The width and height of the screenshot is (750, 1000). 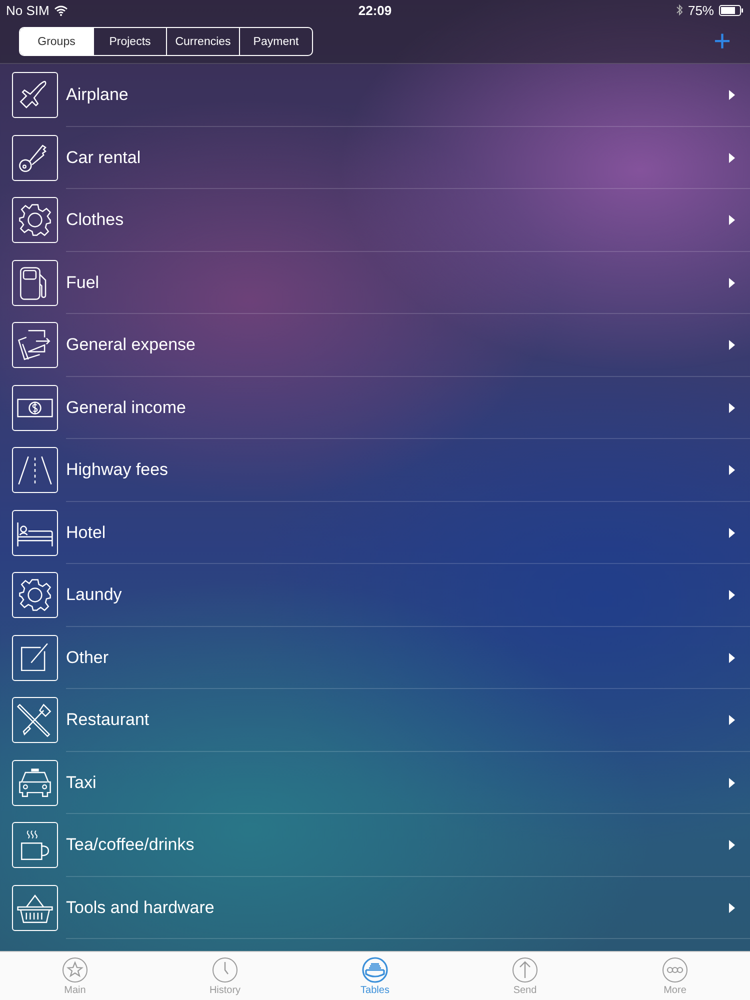 What do you see at coordinates (225, 970) in the screenshot?
I see `clock-icon` at bounding box center [225, 970].